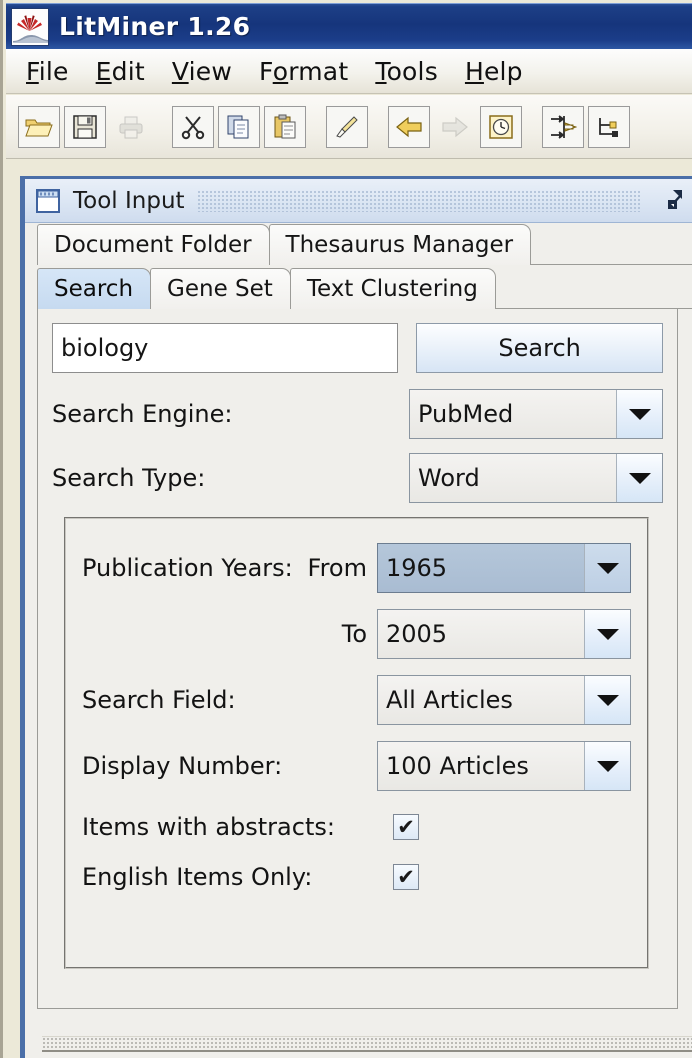  I want to click on paste-clipboard-icon, so click(285, 126).